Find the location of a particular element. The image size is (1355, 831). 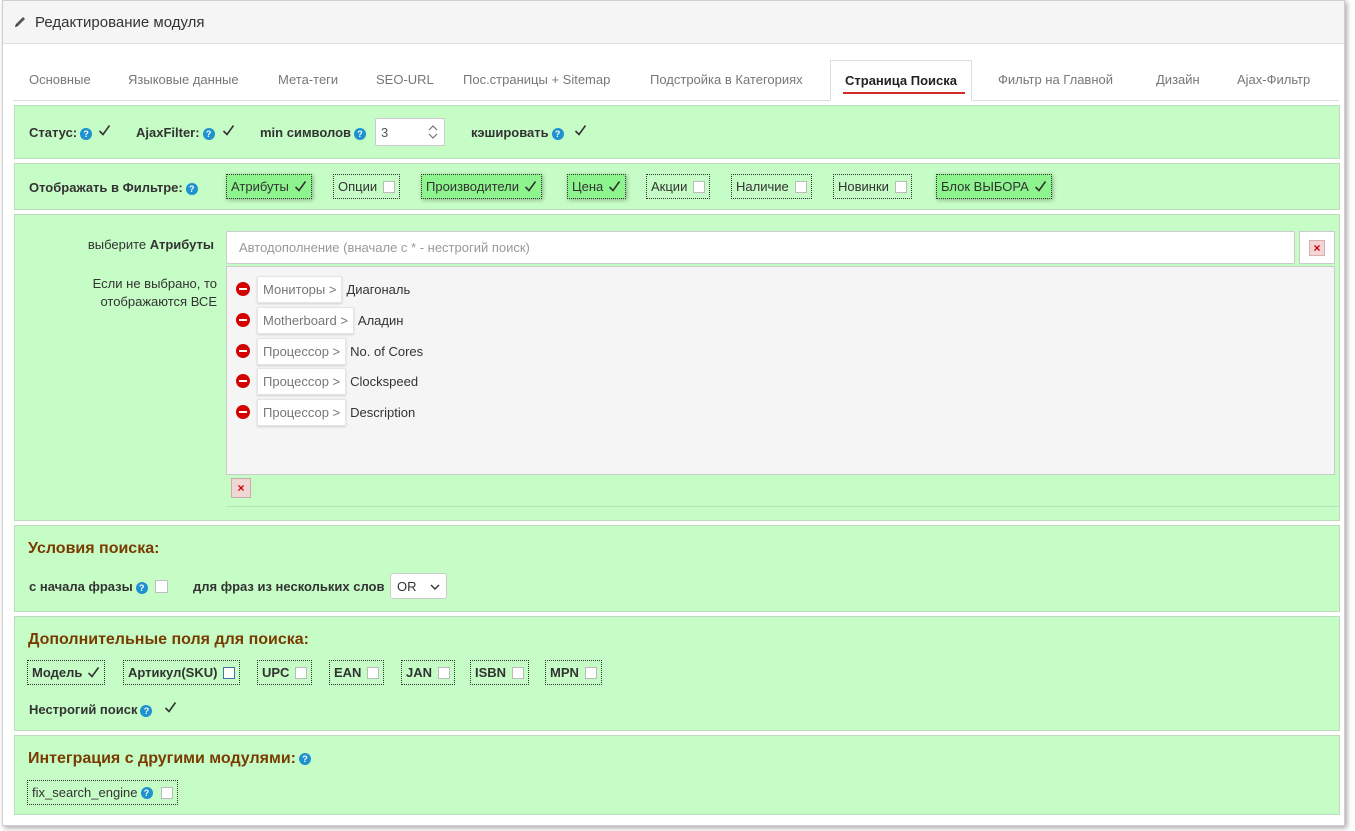

fuzzy-search-checkbox is located at coordinates (170, 707).